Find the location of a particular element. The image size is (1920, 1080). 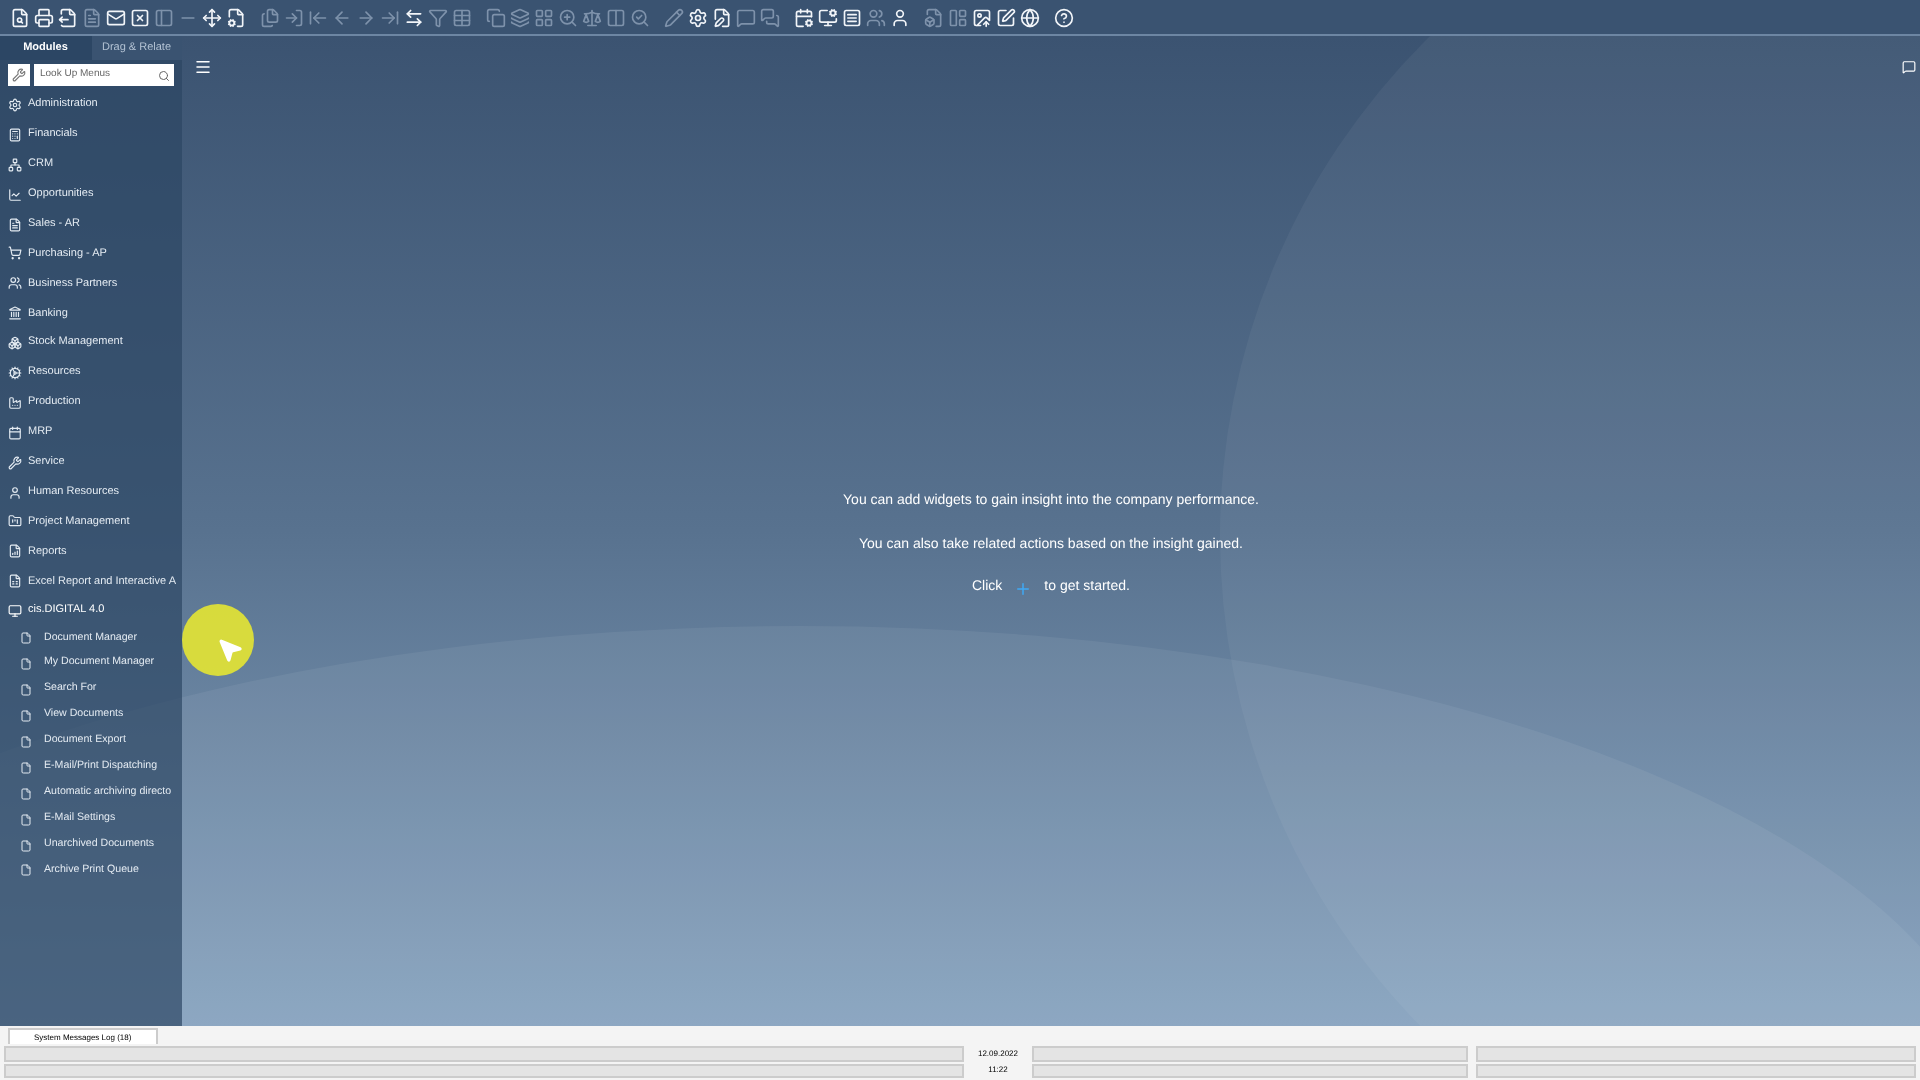

calculator-icon is located at coordinates (15, 134).